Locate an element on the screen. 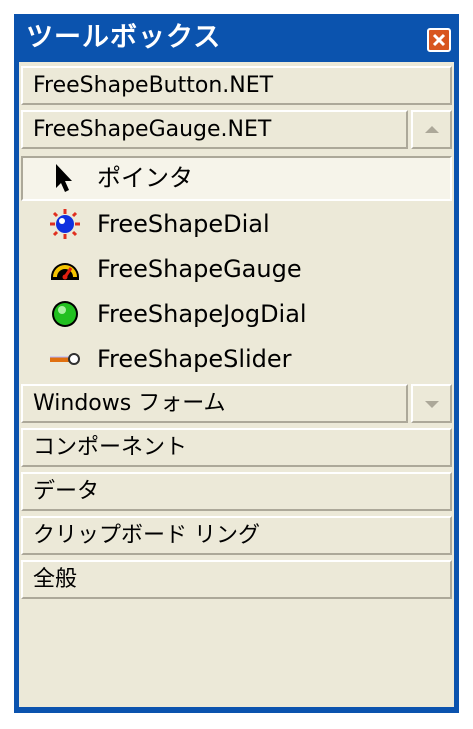  group-windows-forms: Windows フォーム is located at coordinates (214, 403).